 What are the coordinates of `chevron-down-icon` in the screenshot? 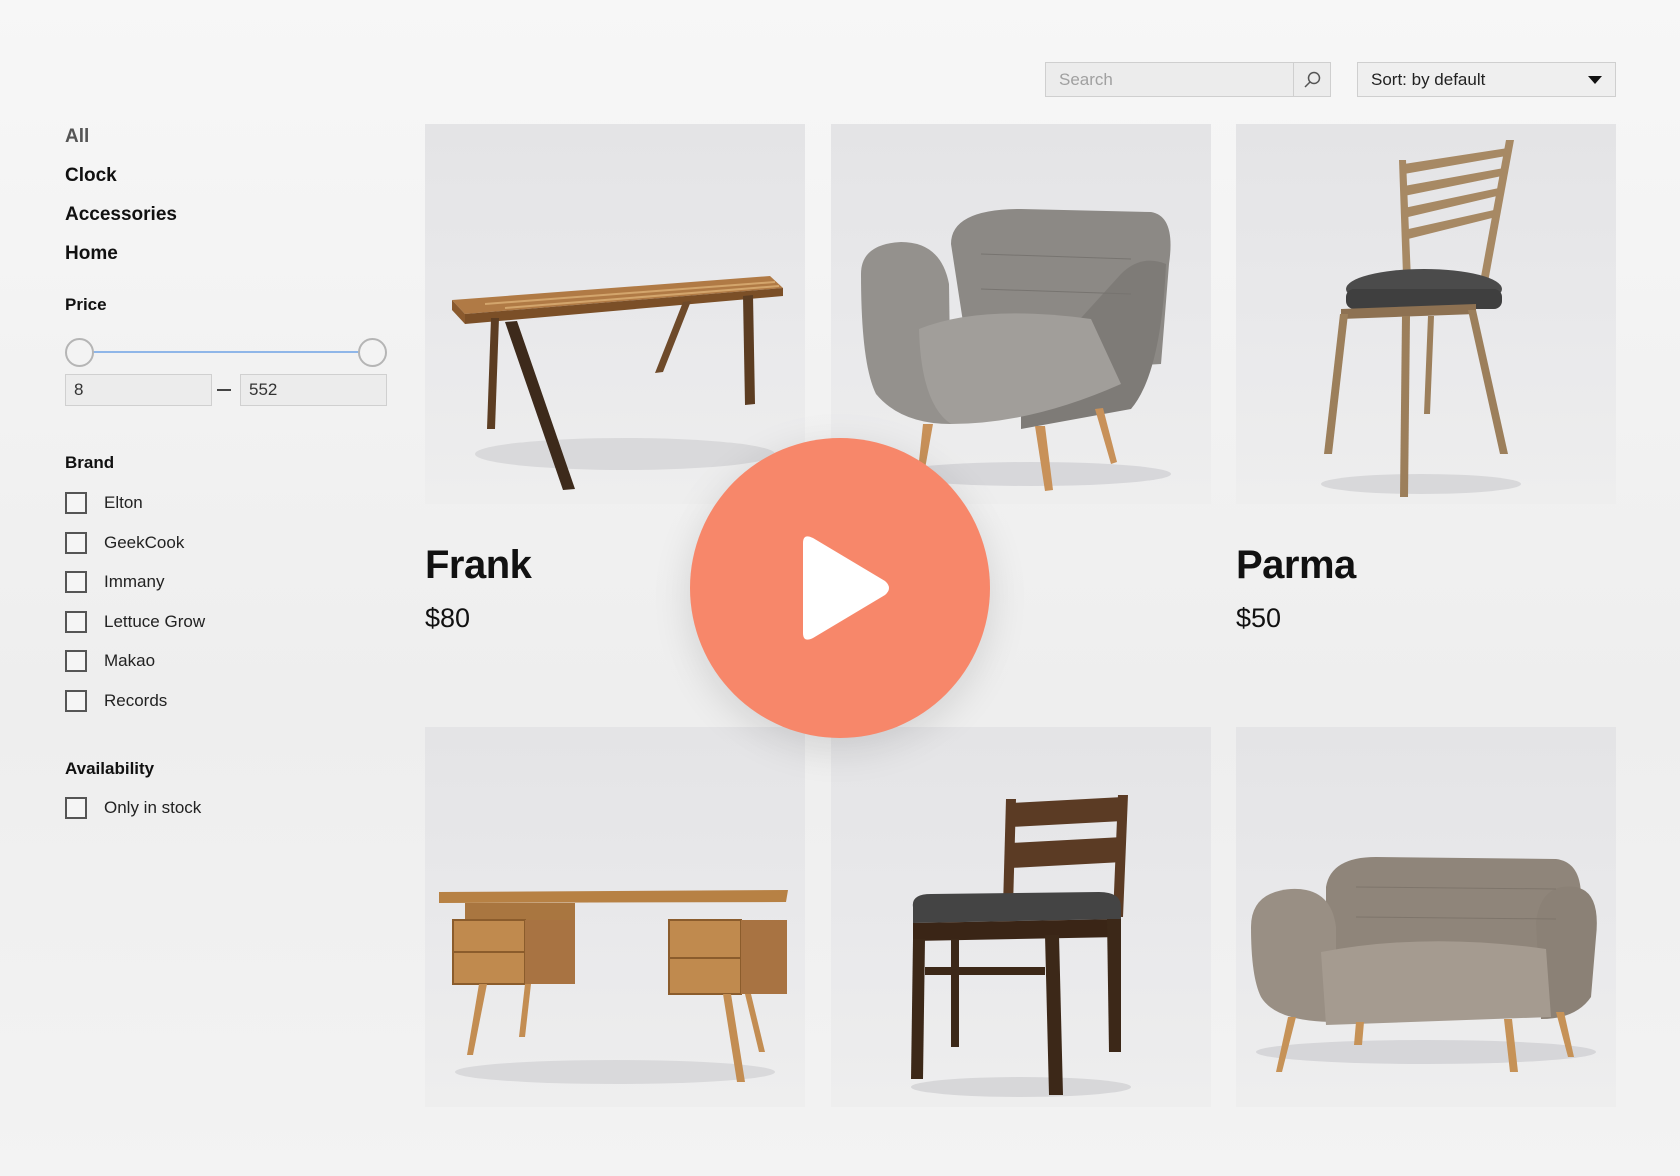 It's located at (1595, 79).